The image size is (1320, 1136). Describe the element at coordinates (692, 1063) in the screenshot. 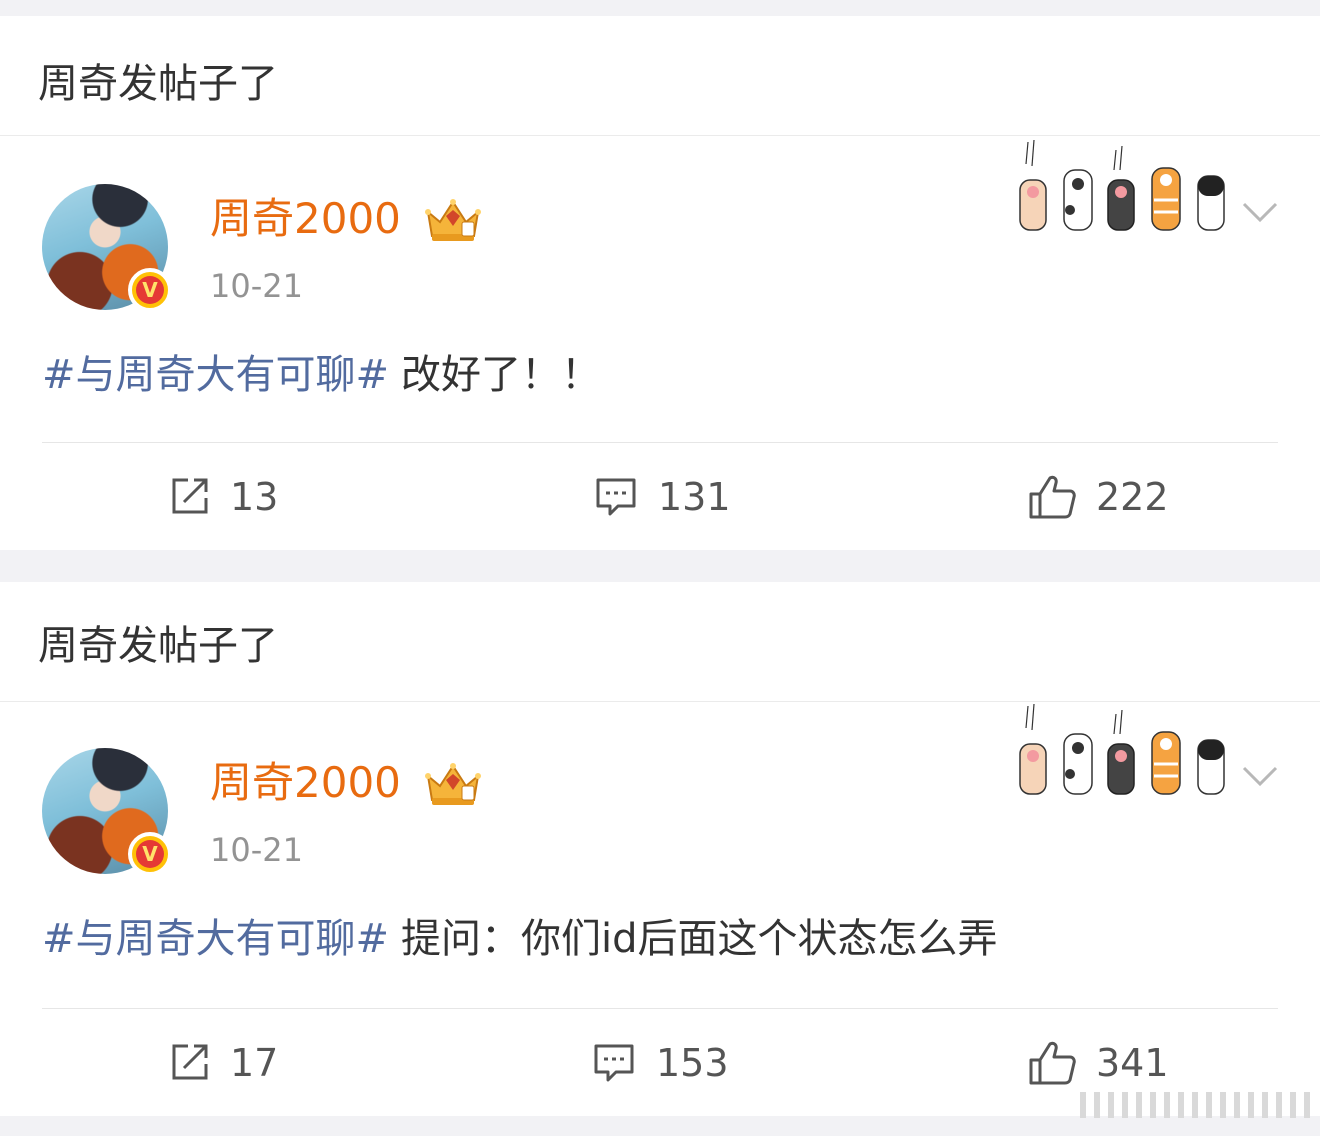

I see `comment-count: 153` at that location.